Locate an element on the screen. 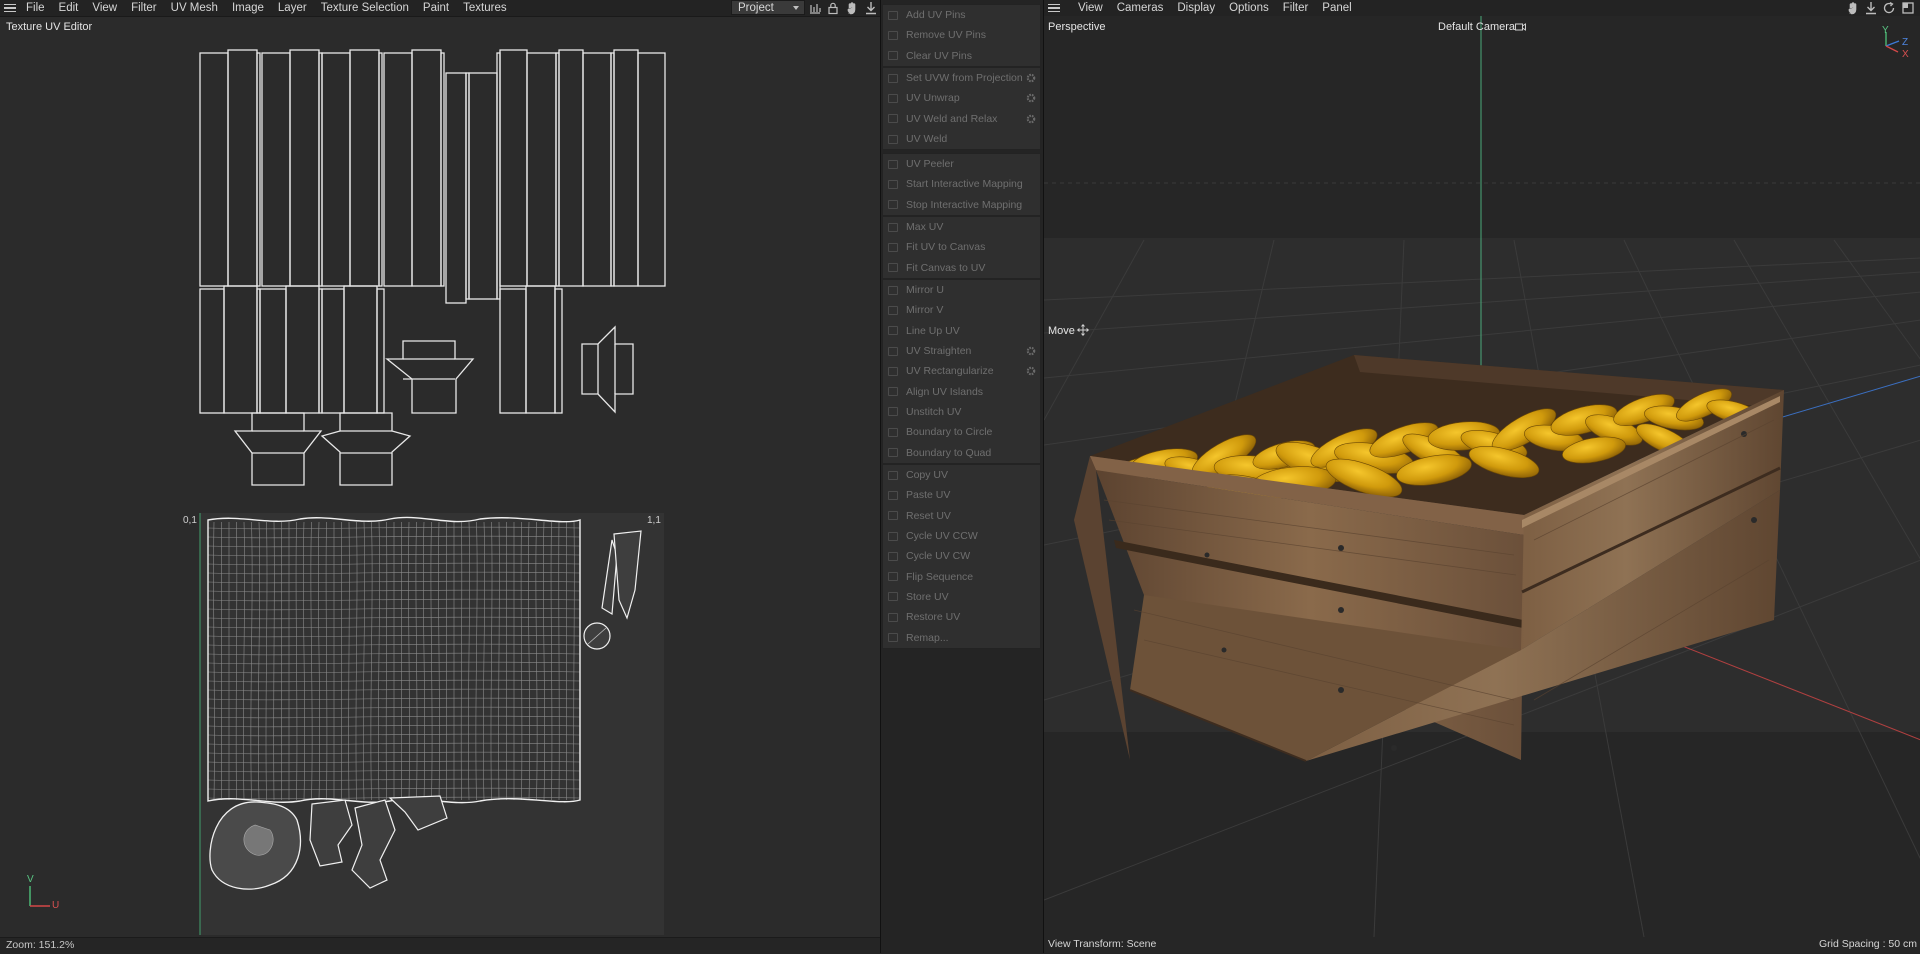 This screenshot has width=1920, height=954. command-button: Flip Sequence is located at coordinates (961, 576).